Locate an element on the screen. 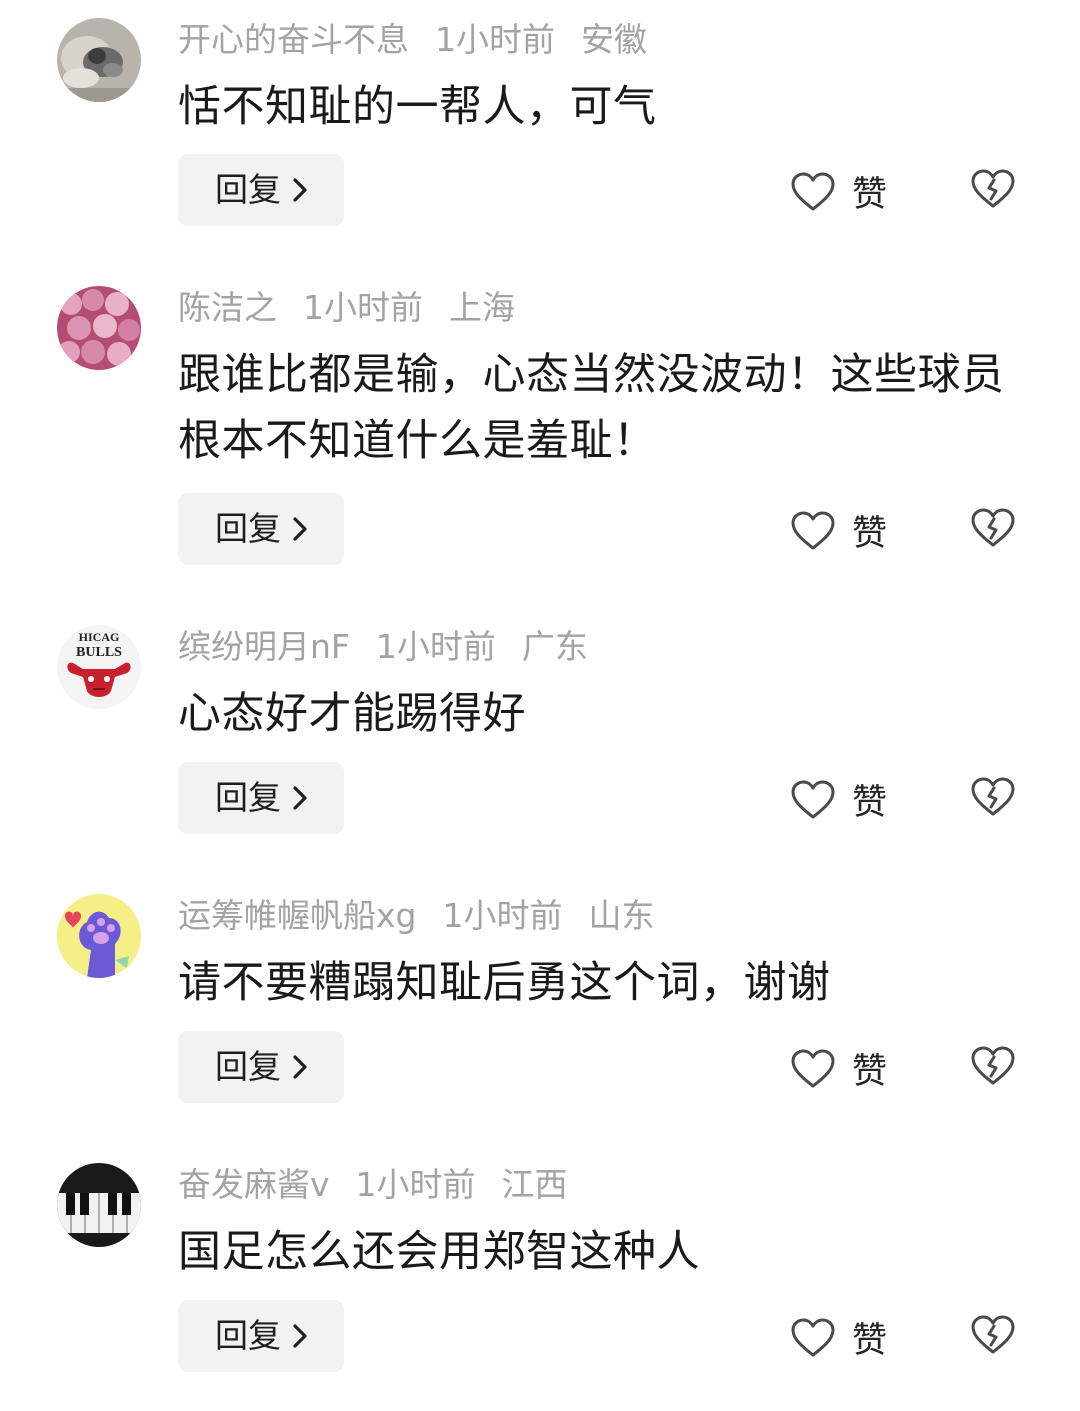 Image resolution: width=1080 pixels, height=1411 pixels. paw-avatar is located at coordinates (99, 936).